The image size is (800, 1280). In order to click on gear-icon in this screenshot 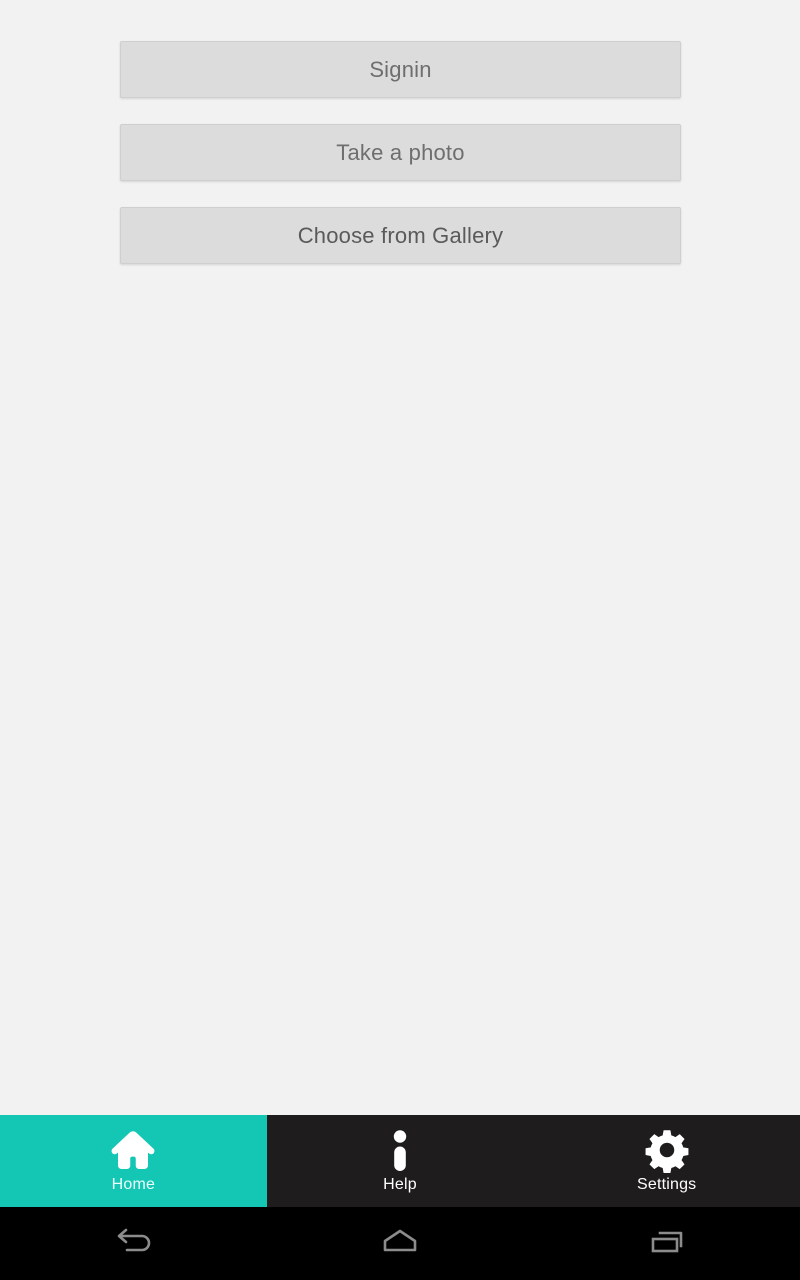, I will do `click(667, 1150)`.